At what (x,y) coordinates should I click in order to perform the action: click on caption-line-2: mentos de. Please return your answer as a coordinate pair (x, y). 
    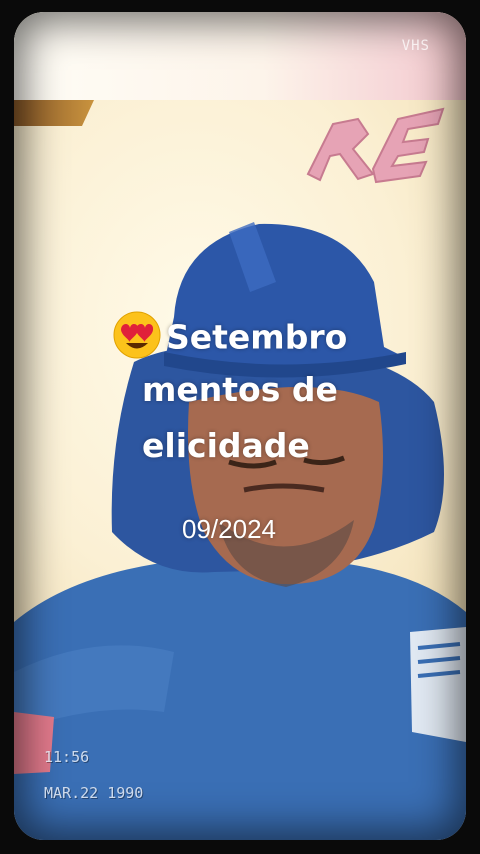
    Looking at the image, I should click on (240, 389).